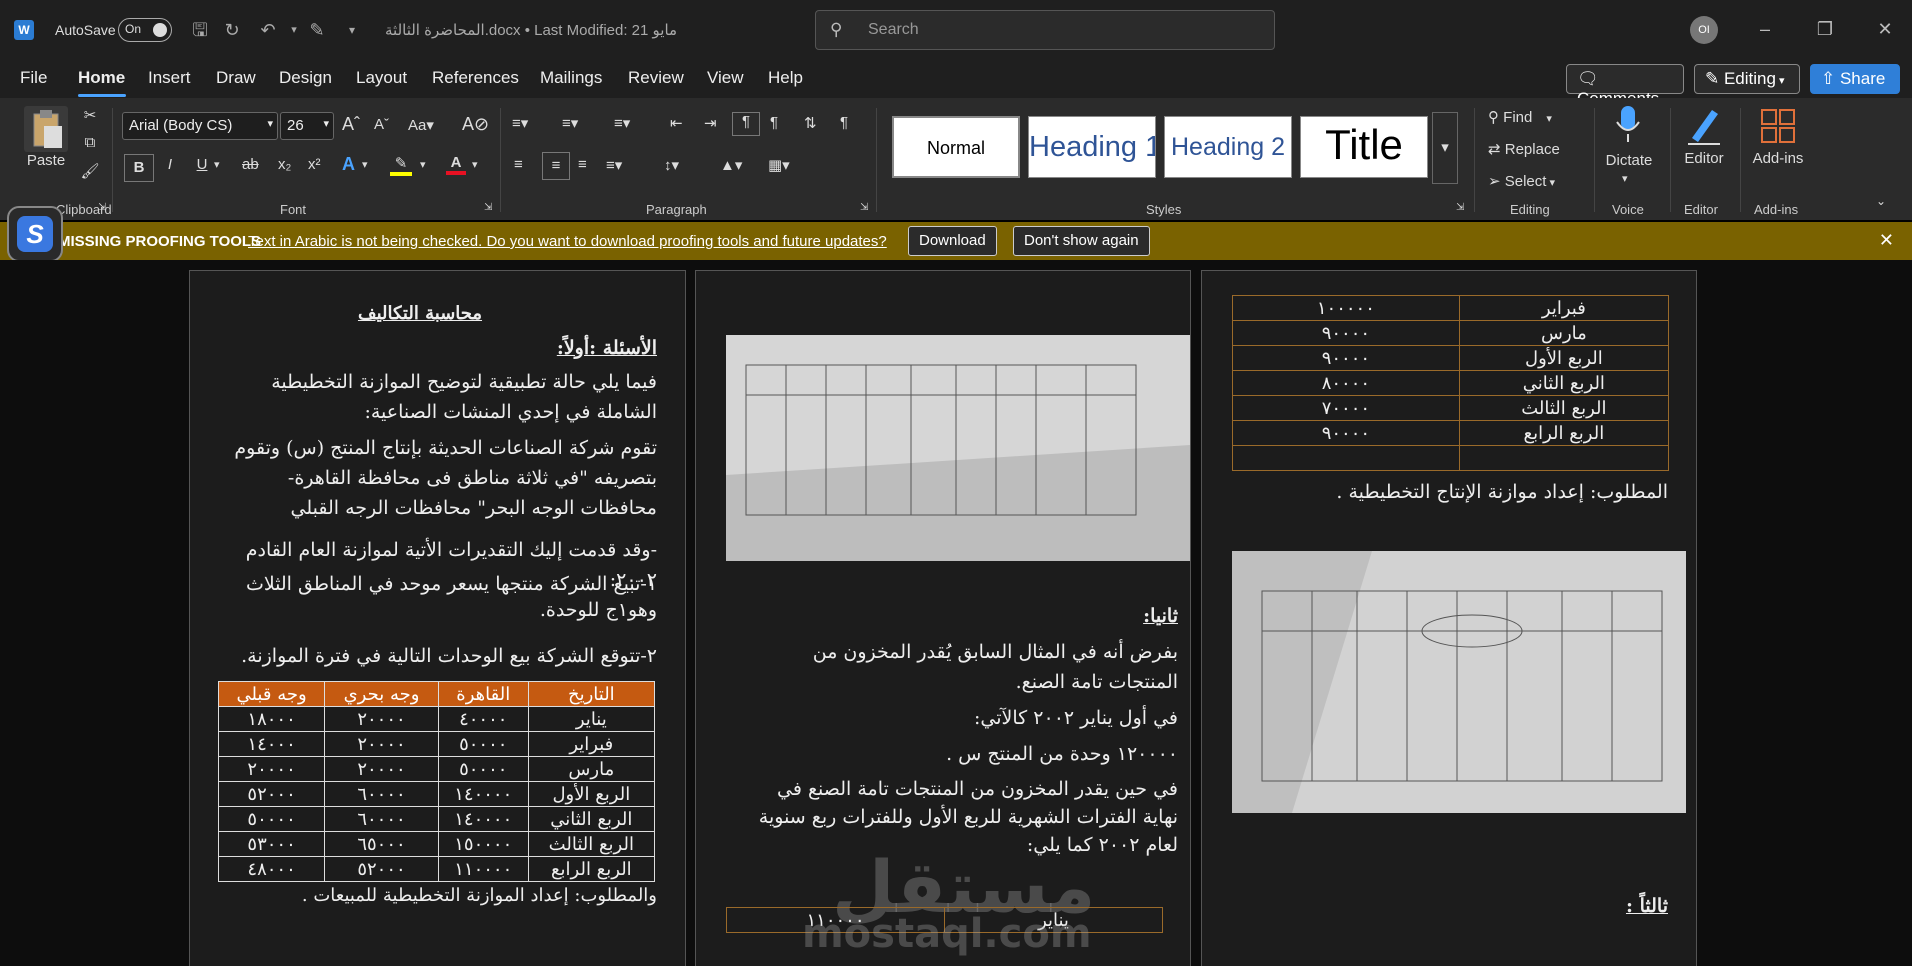  Describe the element at coordinates (1081, 241) in the screenshot. I see `dont-show-again-button: Don't show again` at that location.